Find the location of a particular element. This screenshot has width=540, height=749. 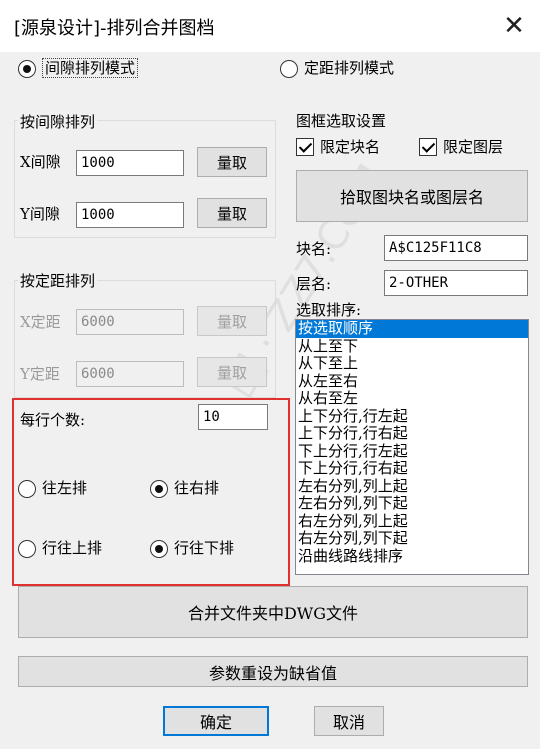

y-distance-measure-button: 量取 is located at coordinates (232, 372).